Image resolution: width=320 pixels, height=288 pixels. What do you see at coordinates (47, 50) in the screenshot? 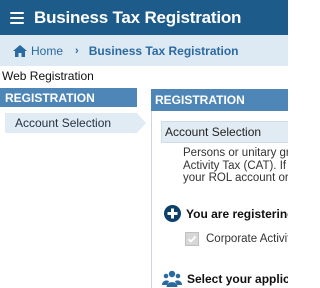
I see `breadcrumb-home-label: Home` at bounding box center [47, 50].